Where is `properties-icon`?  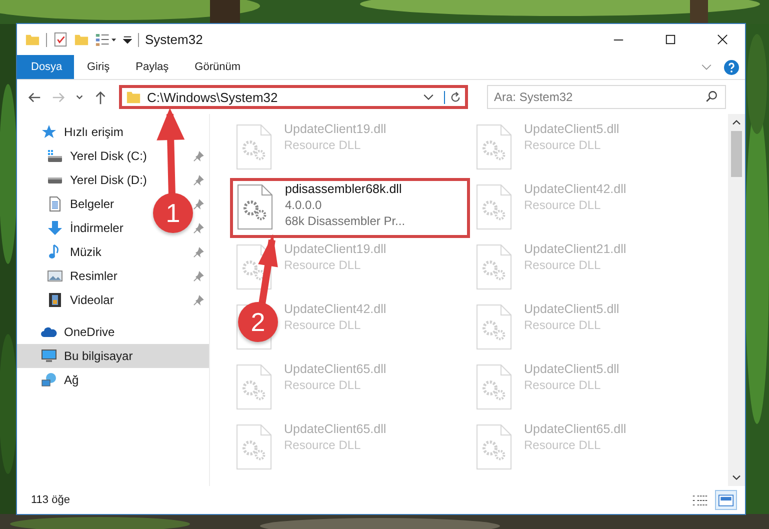
properties-icon is located at coordinates (60, 39).